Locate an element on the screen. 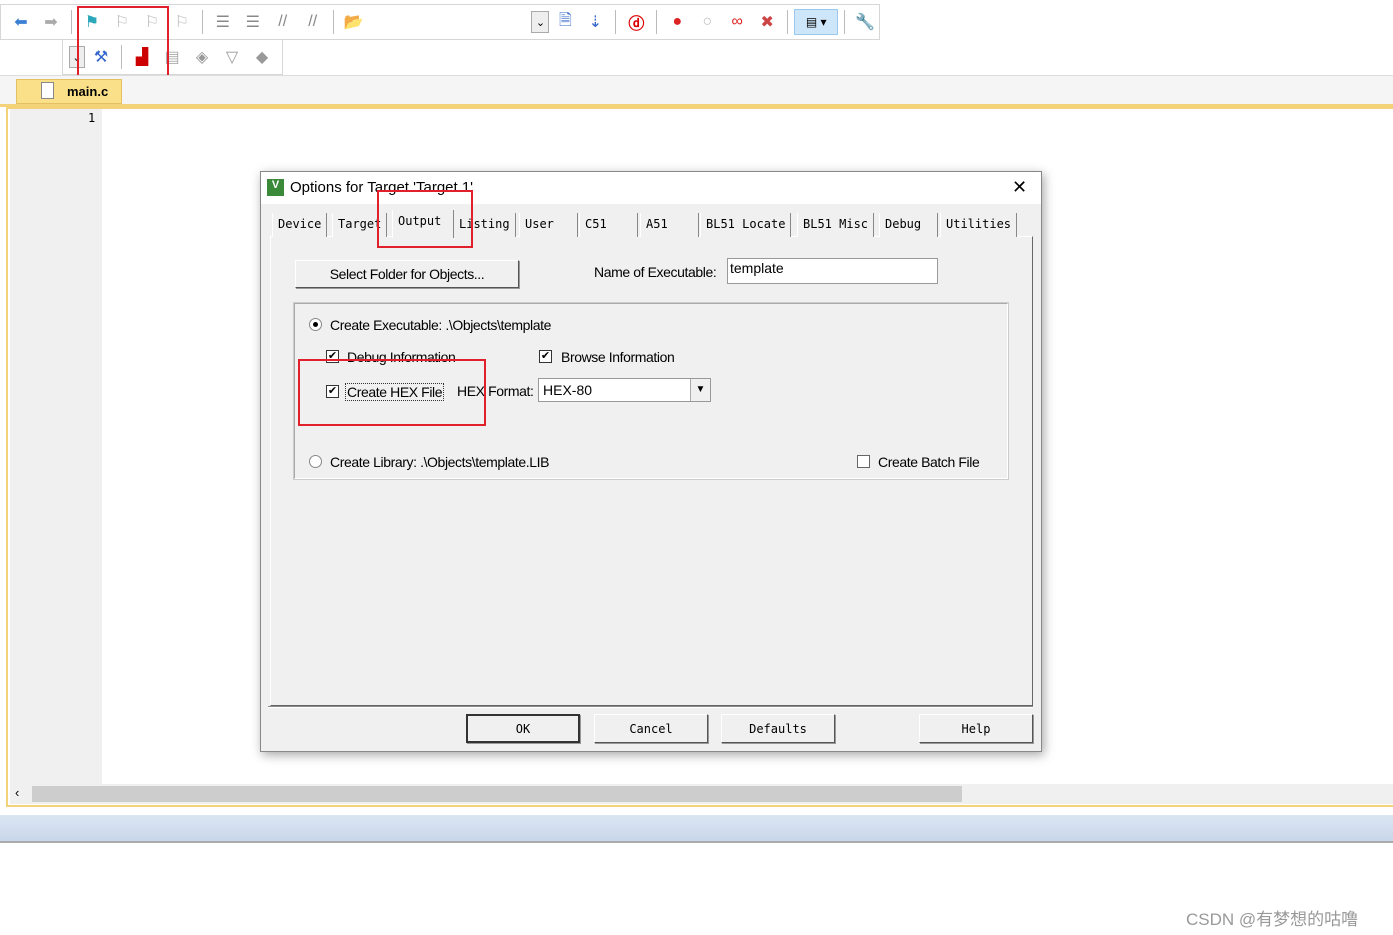 The width and height of the screenshot is (1393, 935). create-library-radio is located at coordinates (315, 461).